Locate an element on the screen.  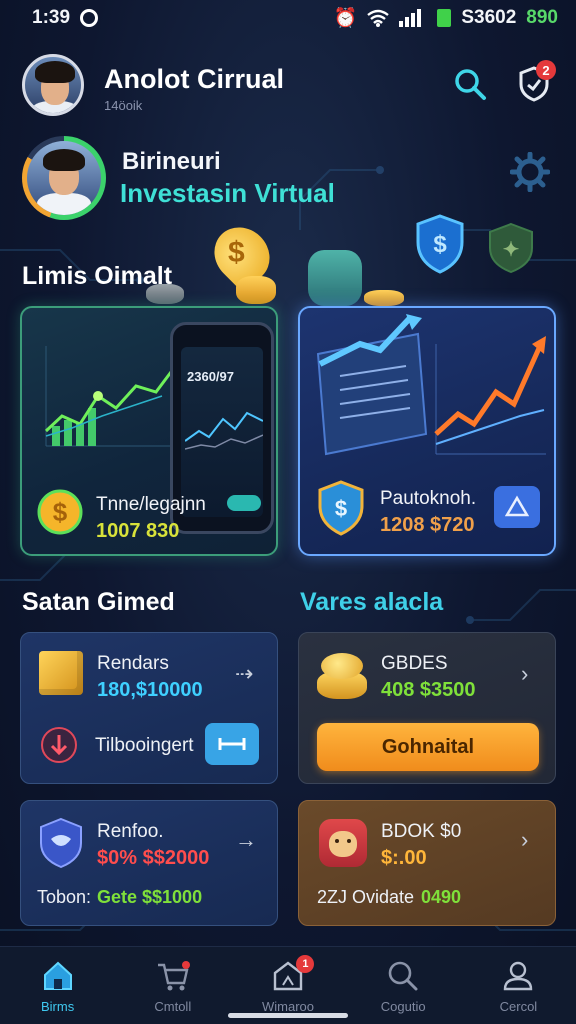
app-subtitle: 14öoik is located at coordinates (123, 105).